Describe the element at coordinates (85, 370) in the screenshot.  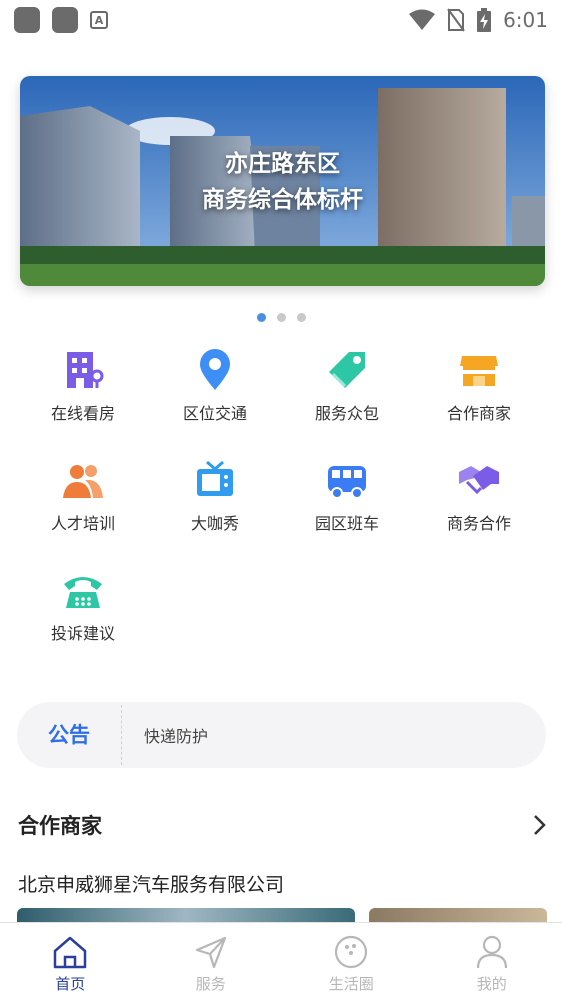
I see `building-icon` at that location.